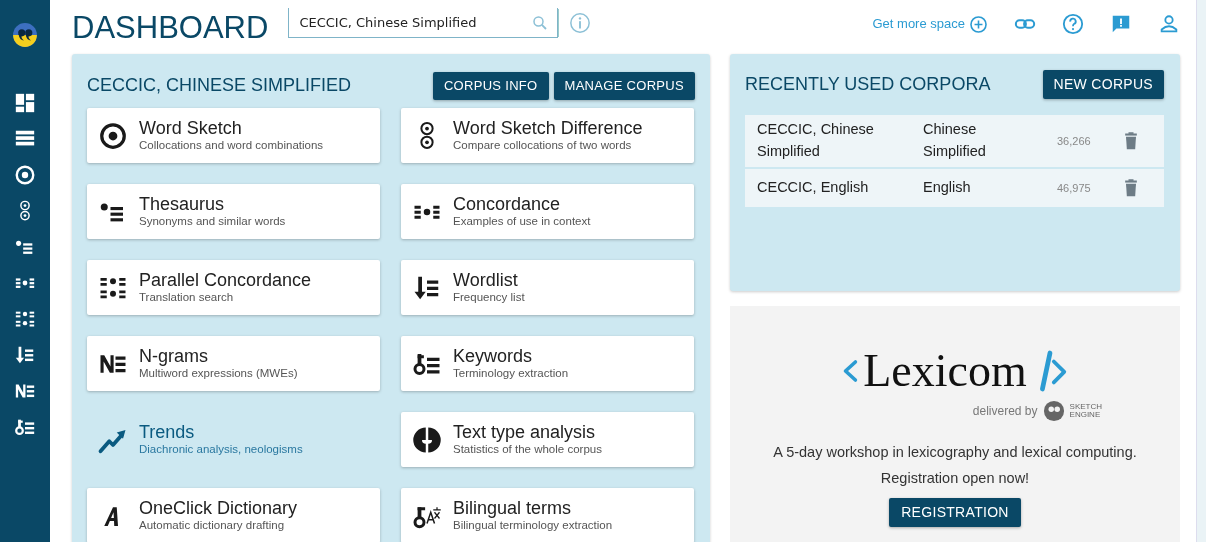 Image resolution: width=1206 pixels, height=542 pixels. I want to click on tool-tile: Text type analysis Statistics of the whole corpus, so click(547, 440).